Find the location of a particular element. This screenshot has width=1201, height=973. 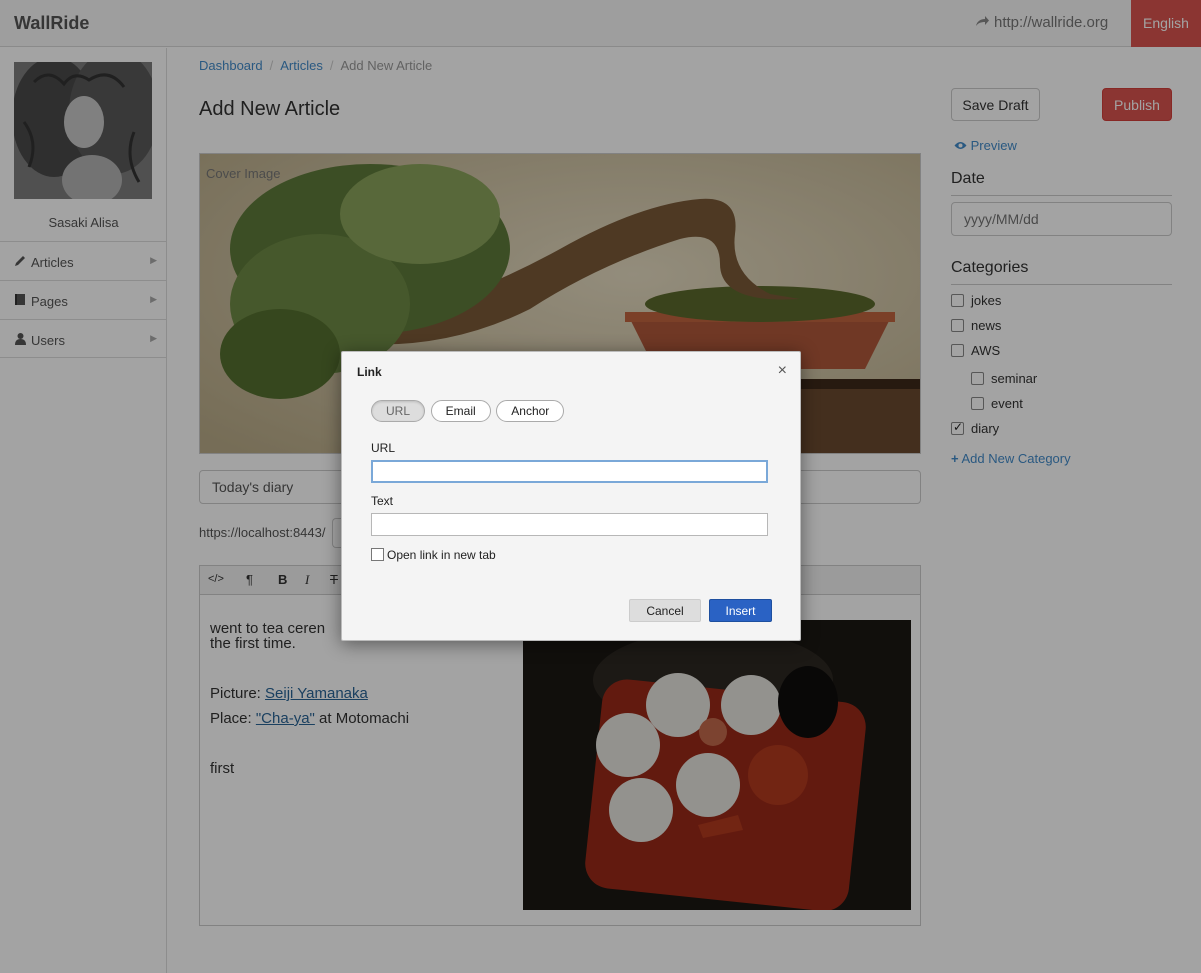

url-input is located at coordinates (569, 471).